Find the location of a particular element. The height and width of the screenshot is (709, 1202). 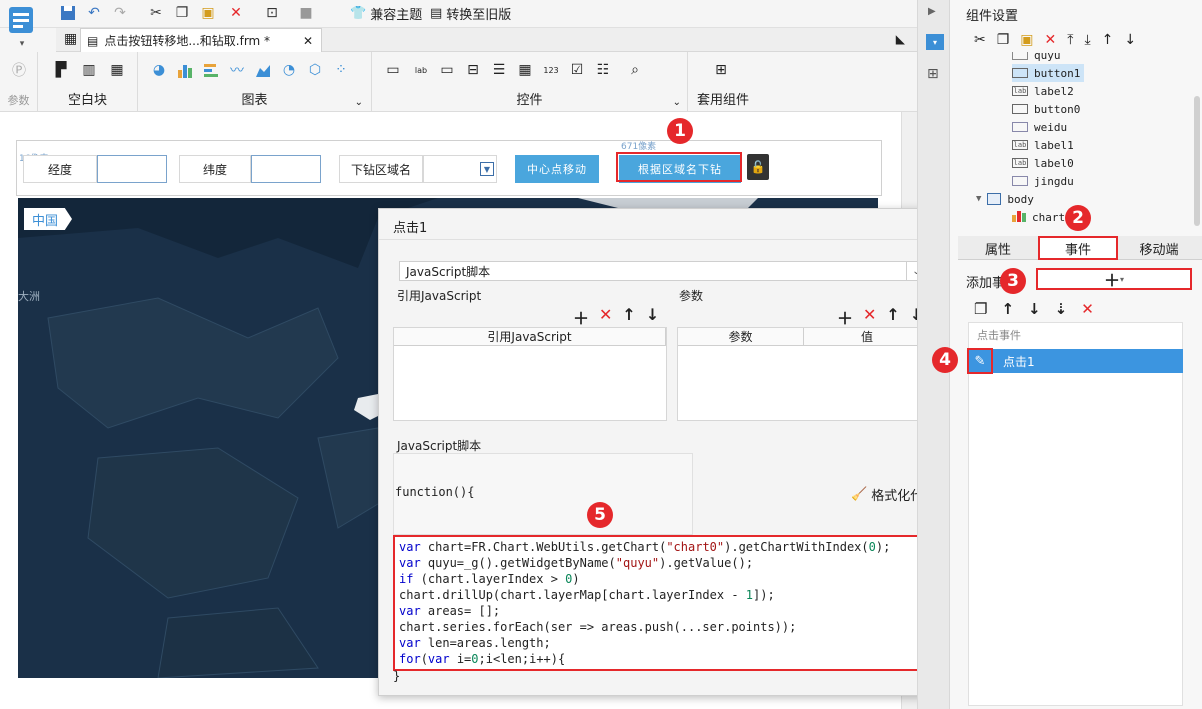

checkbox-widget-icon: ☑ is located at coordinates (577, 70).